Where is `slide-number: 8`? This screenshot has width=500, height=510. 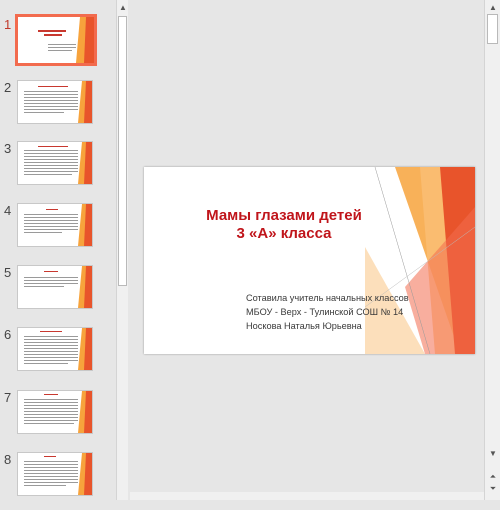 slide-number: 8 is located at coordinates (8, 459).